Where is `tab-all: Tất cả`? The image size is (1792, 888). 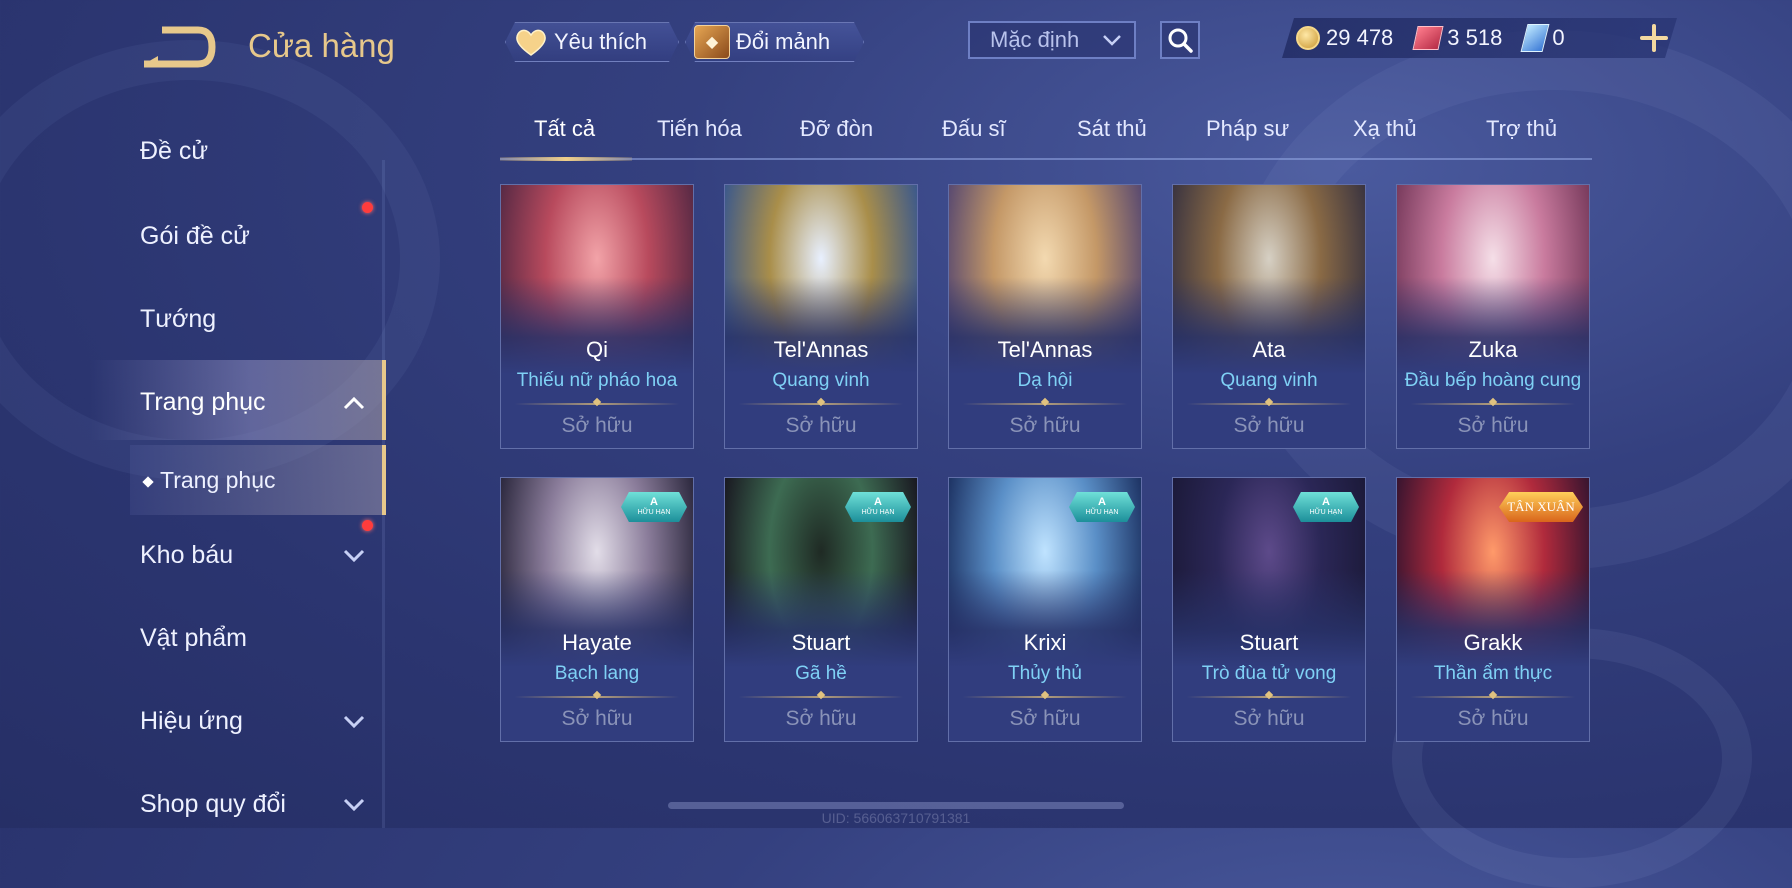
tab-all: Tất cả is located at coordinates (564, 129).